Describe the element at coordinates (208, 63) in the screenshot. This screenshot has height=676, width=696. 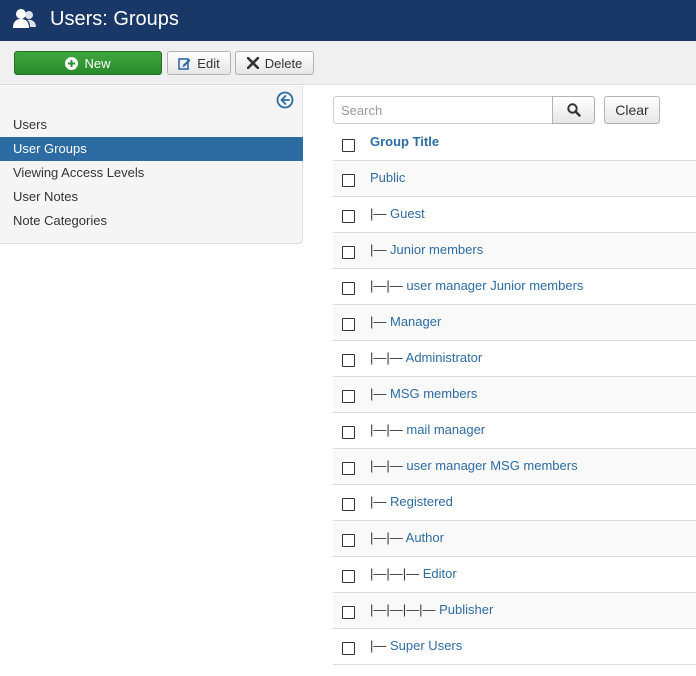
I see `edit-button-label: Edit` at that location.